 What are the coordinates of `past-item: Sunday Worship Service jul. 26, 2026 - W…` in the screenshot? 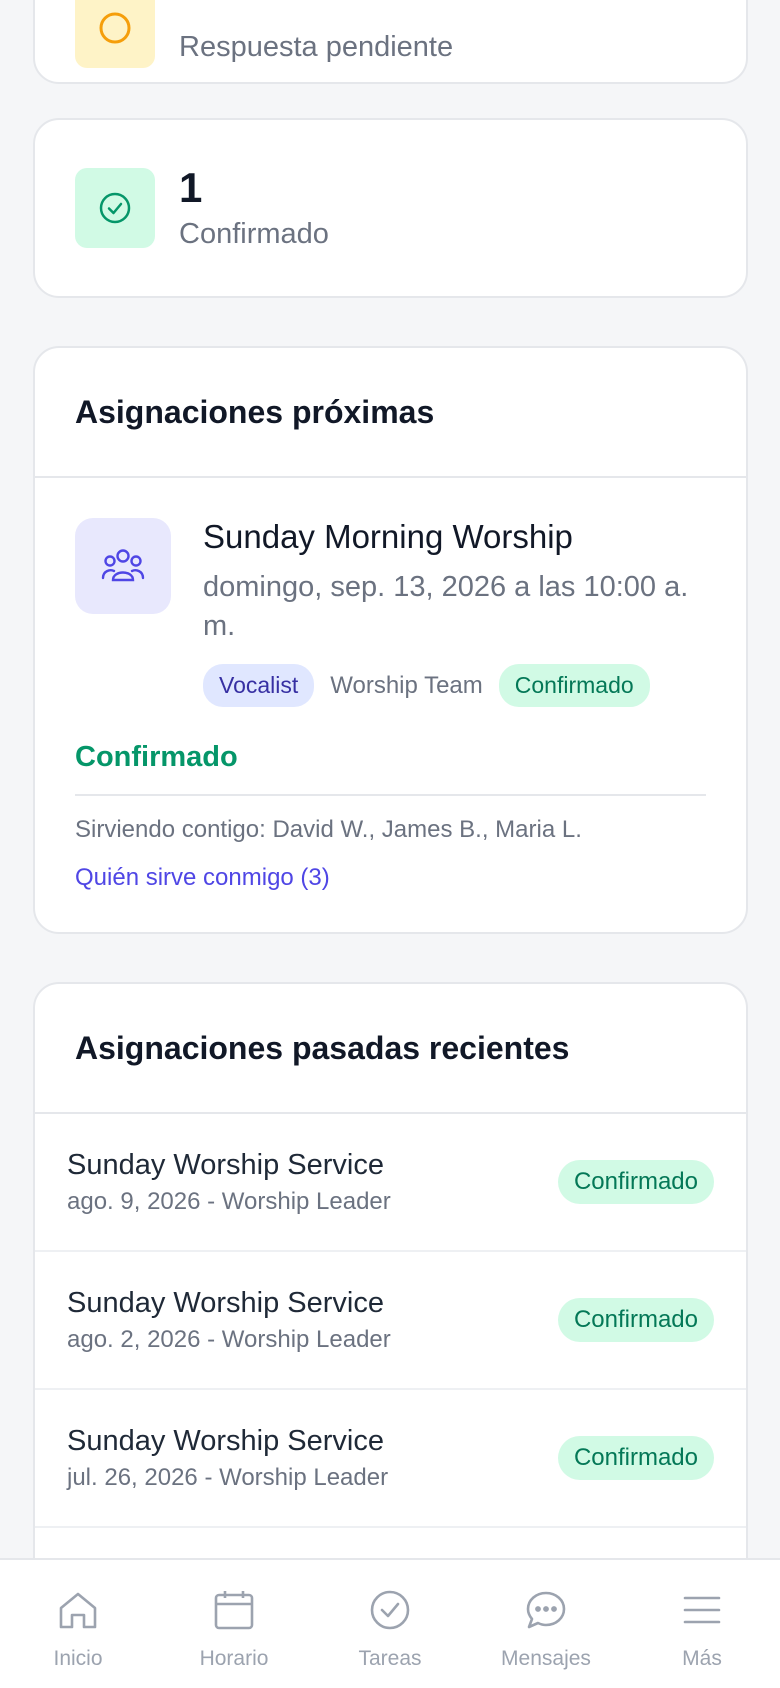 It's located at (390, 1459).